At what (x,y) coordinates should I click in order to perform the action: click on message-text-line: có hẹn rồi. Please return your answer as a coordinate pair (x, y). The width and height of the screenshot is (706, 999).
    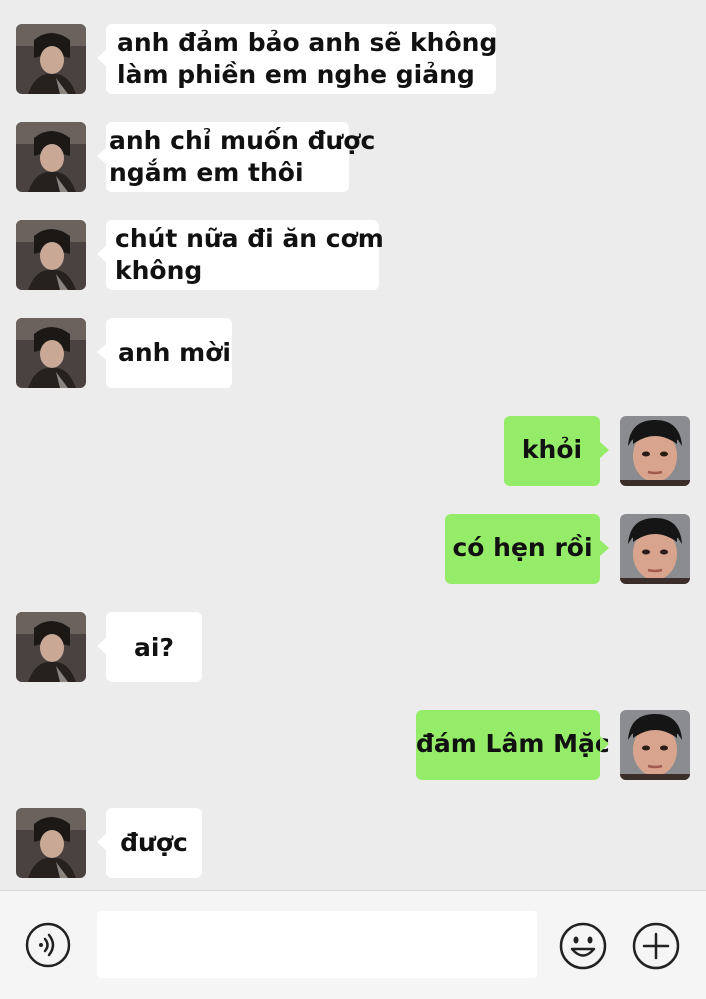
    Looking at the image, I should click on (522, 547).